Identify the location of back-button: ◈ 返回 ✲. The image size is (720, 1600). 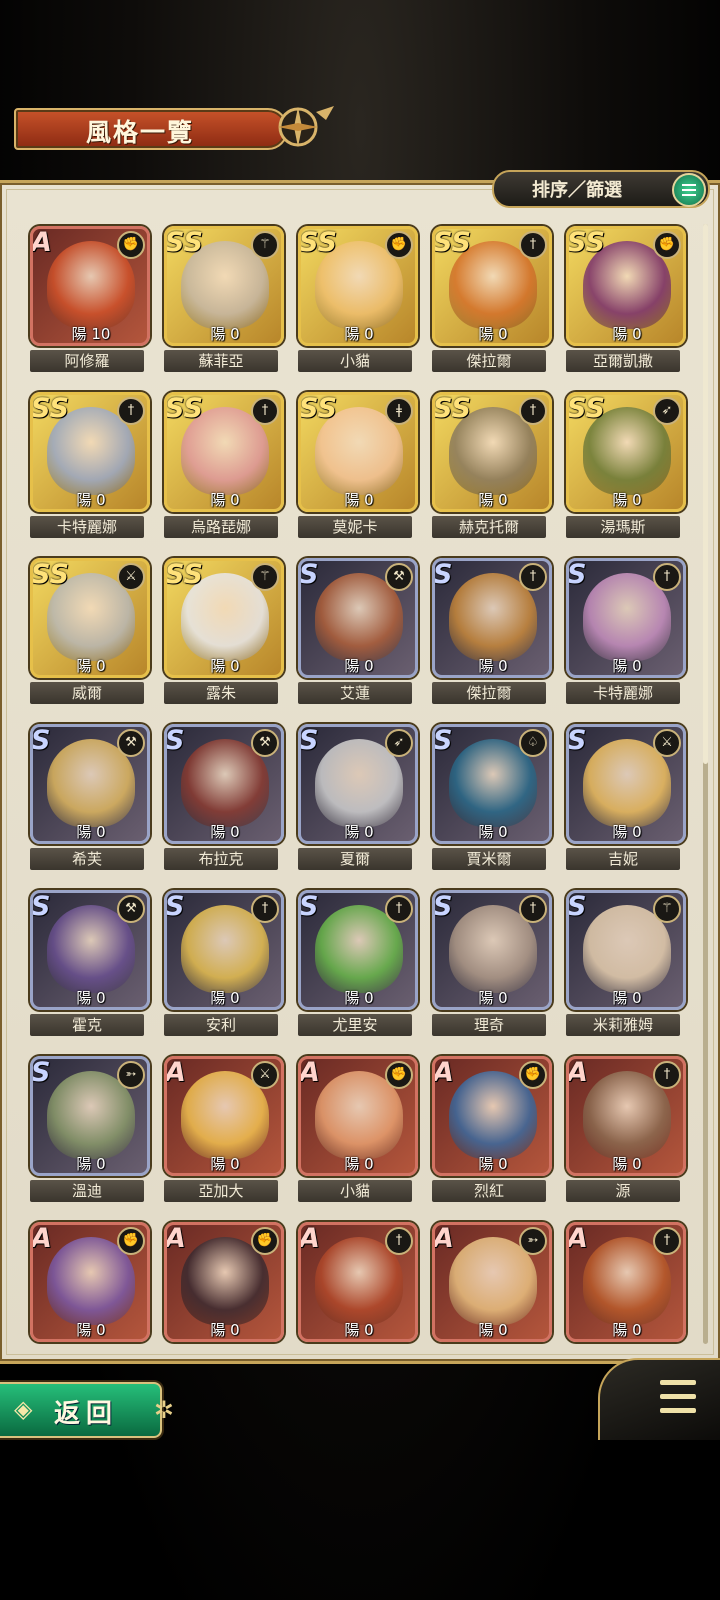
(87, 1410).